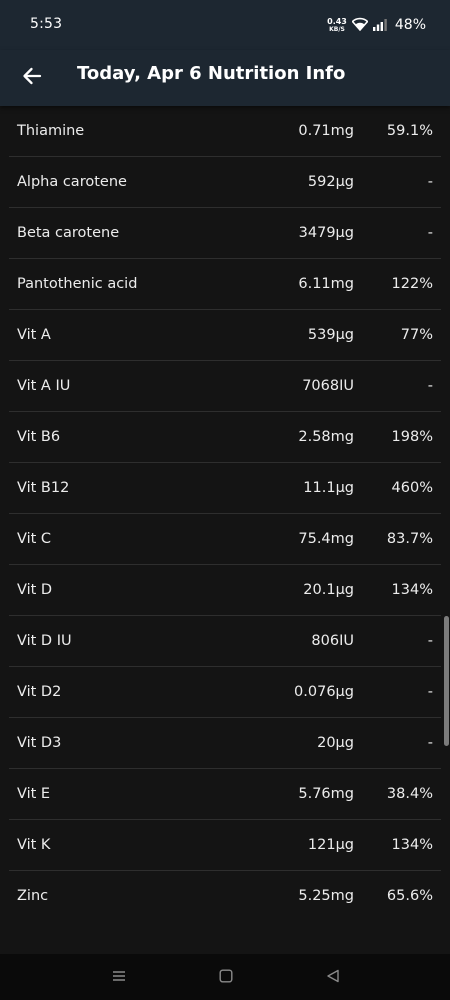 This screenshot has height=1000, width=450. Describe the element at coordinates (225, 692) in the screenshot. I see `nutrient-row-vit-d2: Vit D2 0.076µg -` at that location.